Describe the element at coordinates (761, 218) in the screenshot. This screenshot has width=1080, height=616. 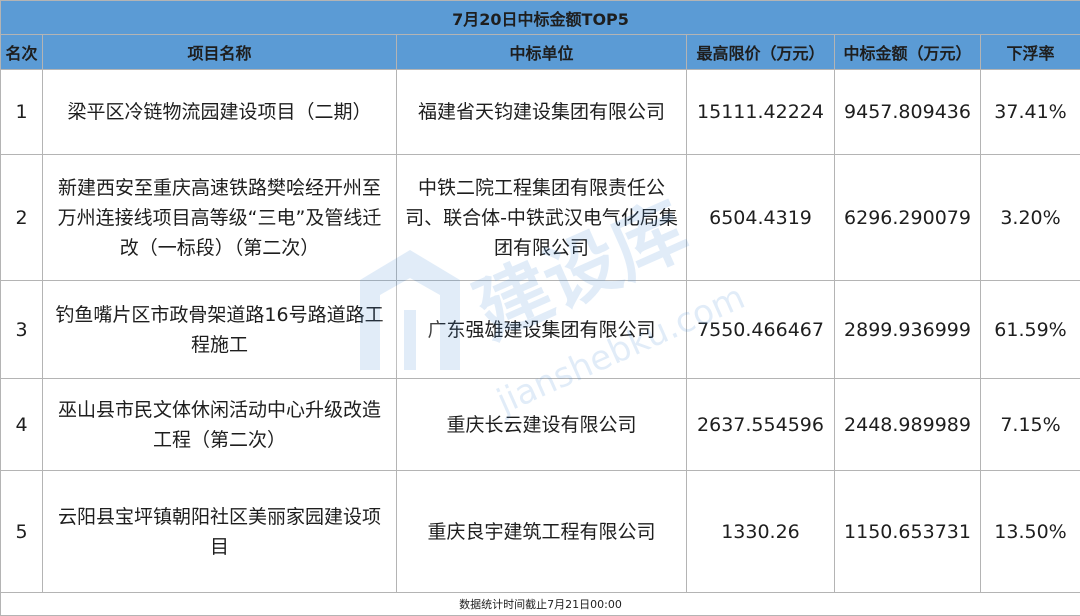
I see `max-price-cell: 6504.4319` at that location.